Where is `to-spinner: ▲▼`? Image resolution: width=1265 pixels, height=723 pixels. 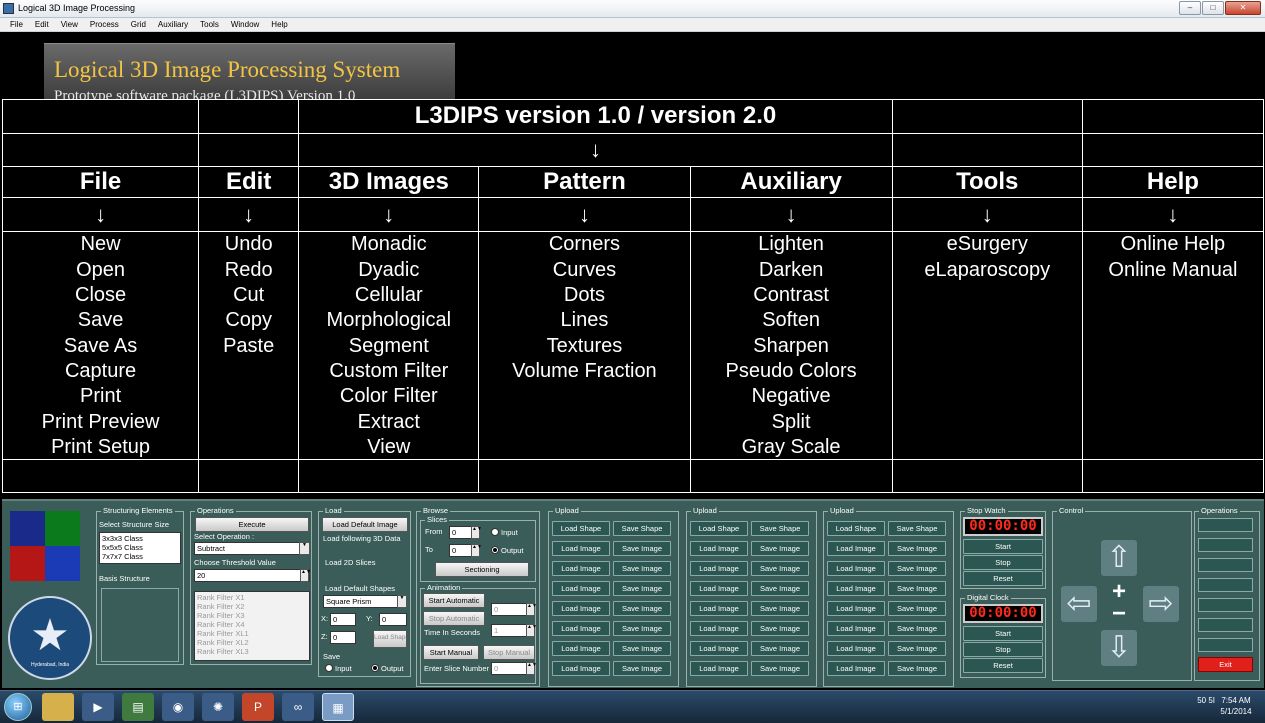 to-spinner: ▲▼ is located at coordinates (476, 550).